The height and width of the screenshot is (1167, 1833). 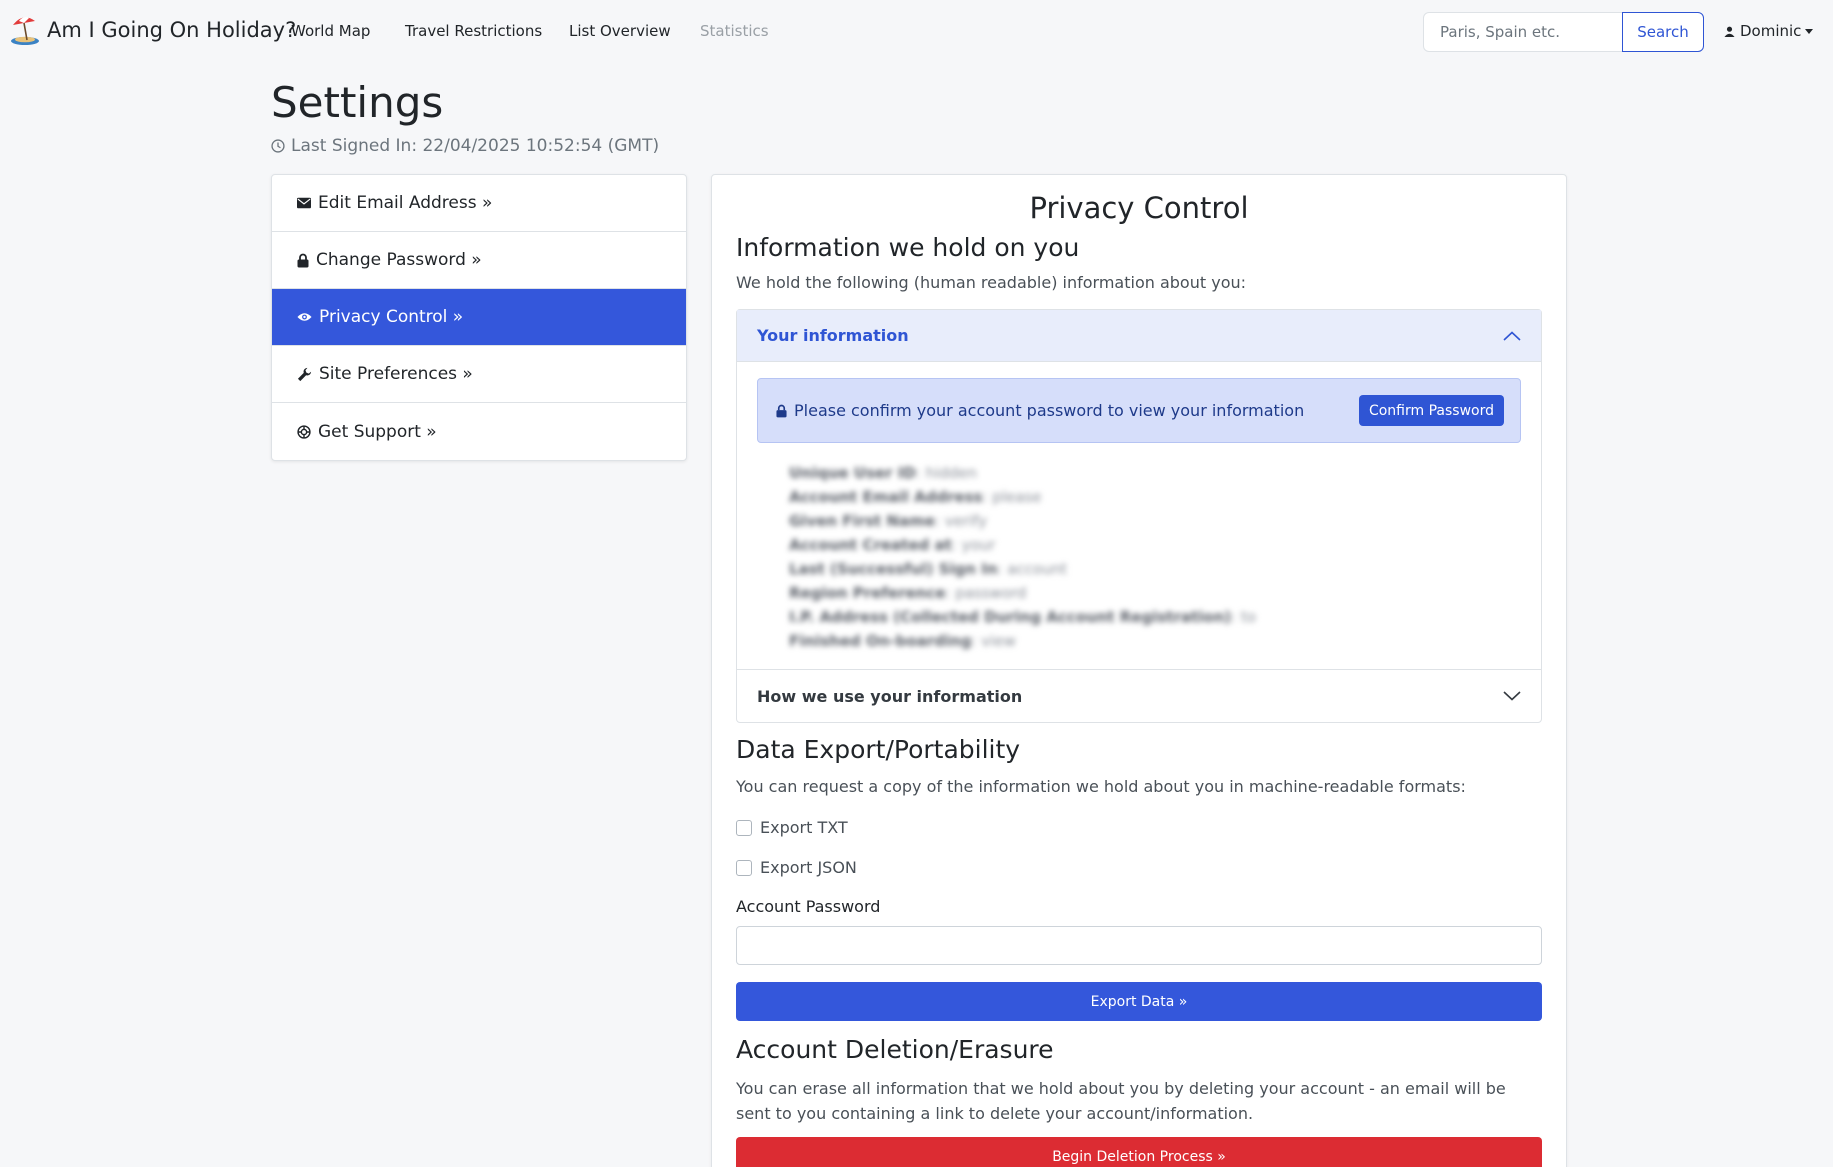 I want to click on export-json-checkbox, so click(x=744, y=867).